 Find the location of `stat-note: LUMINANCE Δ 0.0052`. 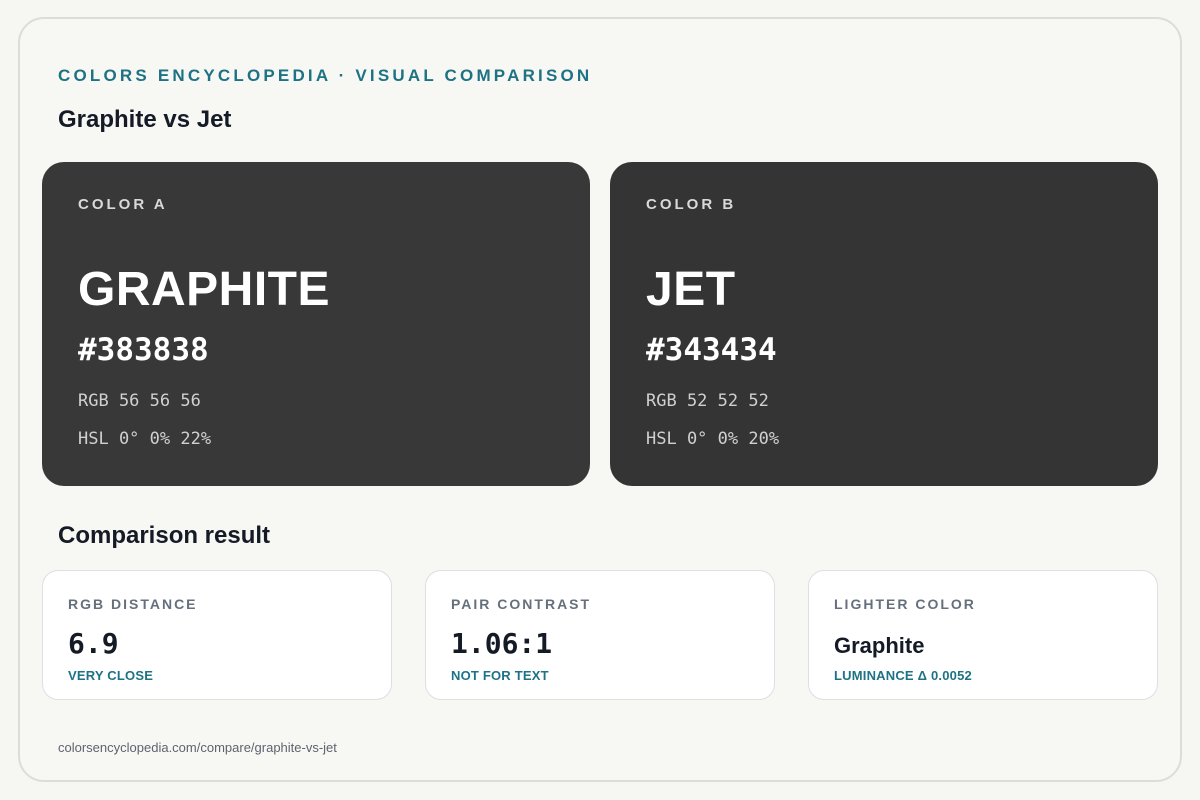

stat-note: LUMINANCE Δ 0.0052 is located at coordinates (903, 675).